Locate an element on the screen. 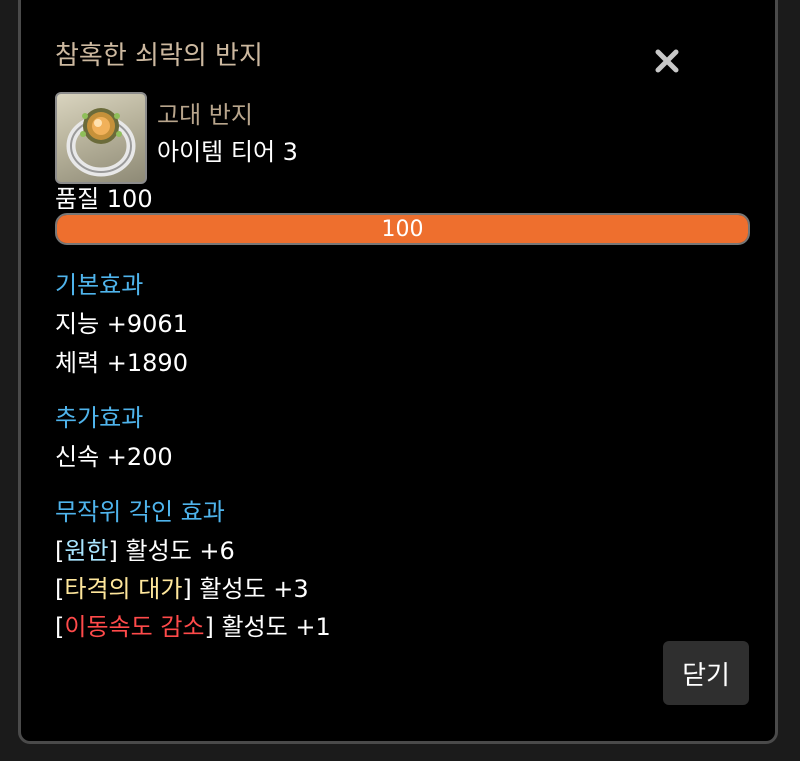  extra-effect-heading: 추가효과 is located at coordinates (99, 418).